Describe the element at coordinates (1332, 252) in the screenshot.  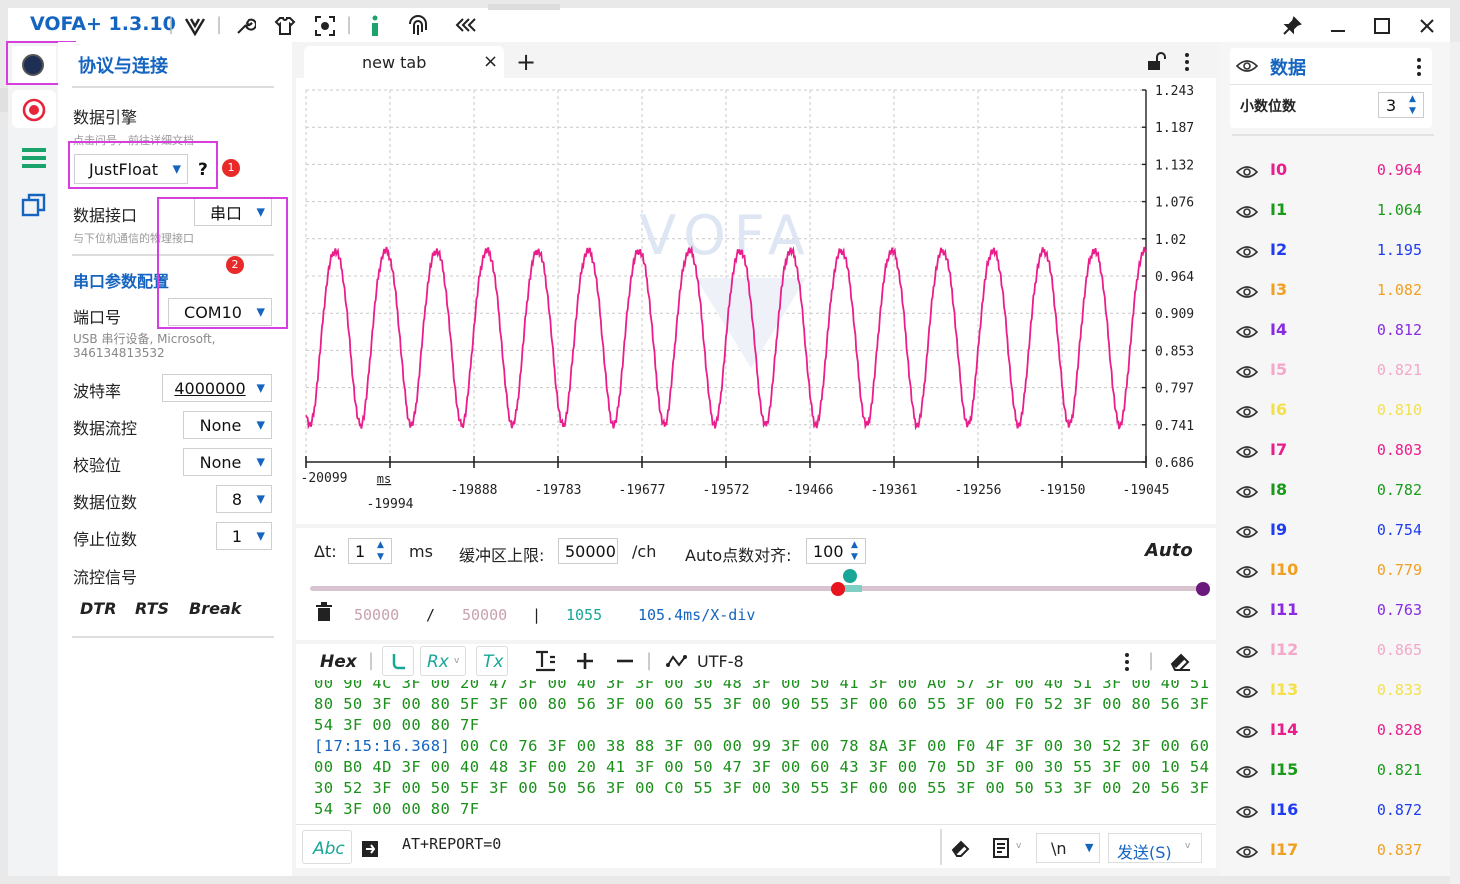
I see `channel-row-i2: I2 1.195` at that location.